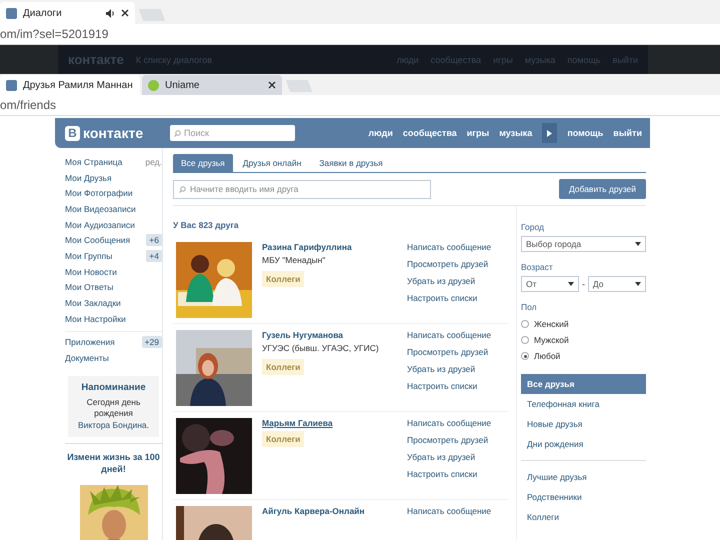 This screenshot has height=540, width=720. I want to click on more-button, so click(550, 133).